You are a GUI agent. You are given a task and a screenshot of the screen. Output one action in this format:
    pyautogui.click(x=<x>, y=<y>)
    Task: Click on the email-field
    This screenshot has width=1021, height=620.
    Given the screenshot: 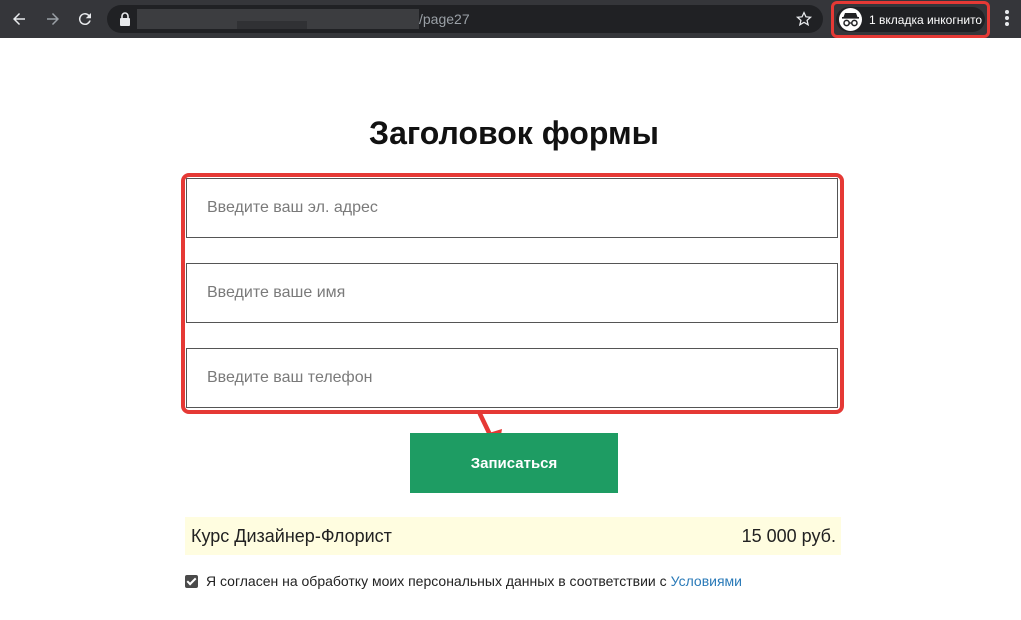 What is the action you would take?
    pyautogui.click(x=512, y=208)
    